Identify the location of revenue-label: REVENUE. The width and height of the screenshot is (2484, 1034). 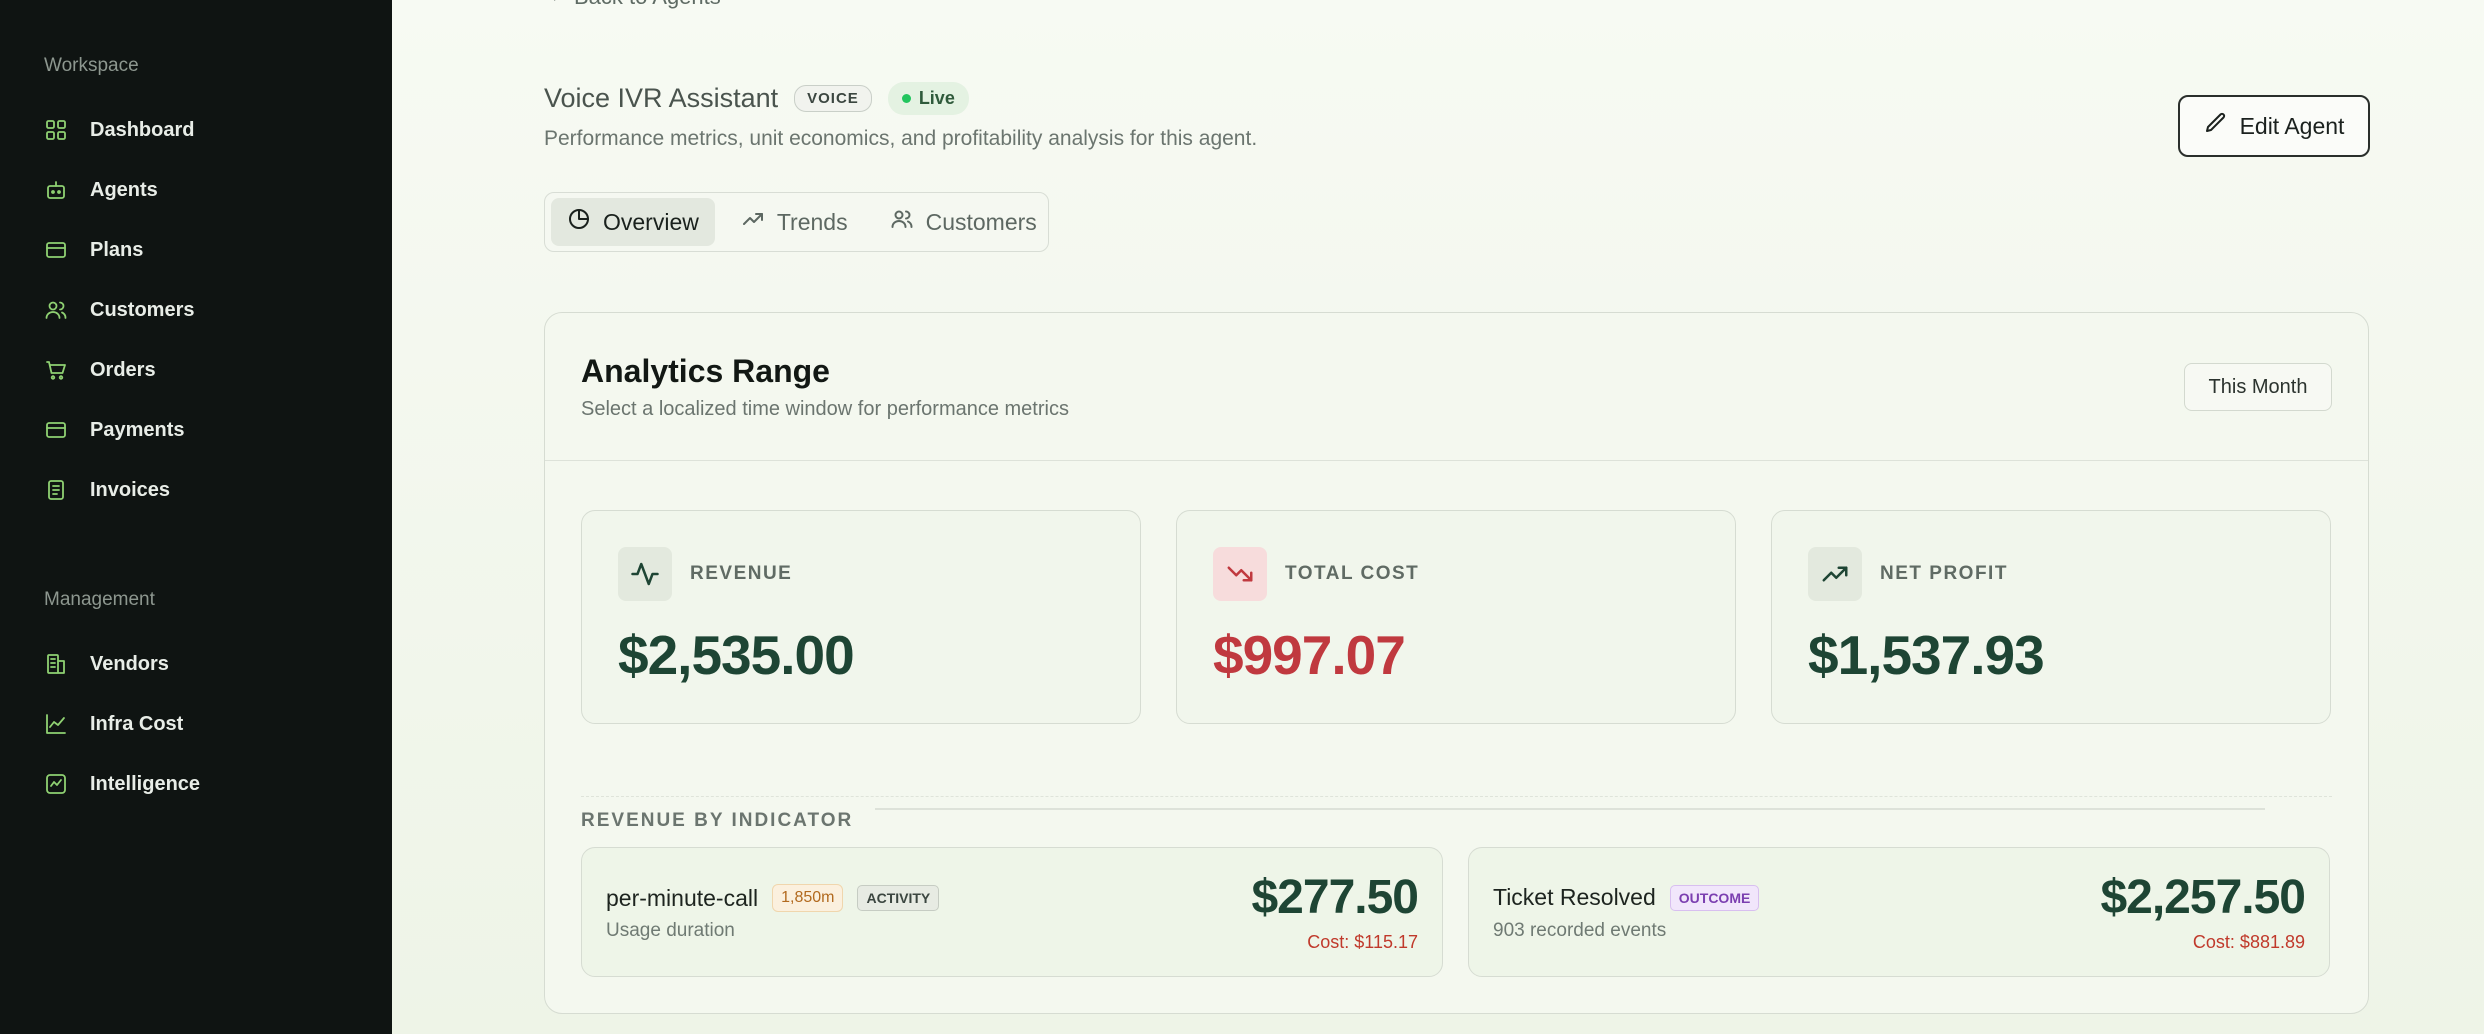
(741, 573).